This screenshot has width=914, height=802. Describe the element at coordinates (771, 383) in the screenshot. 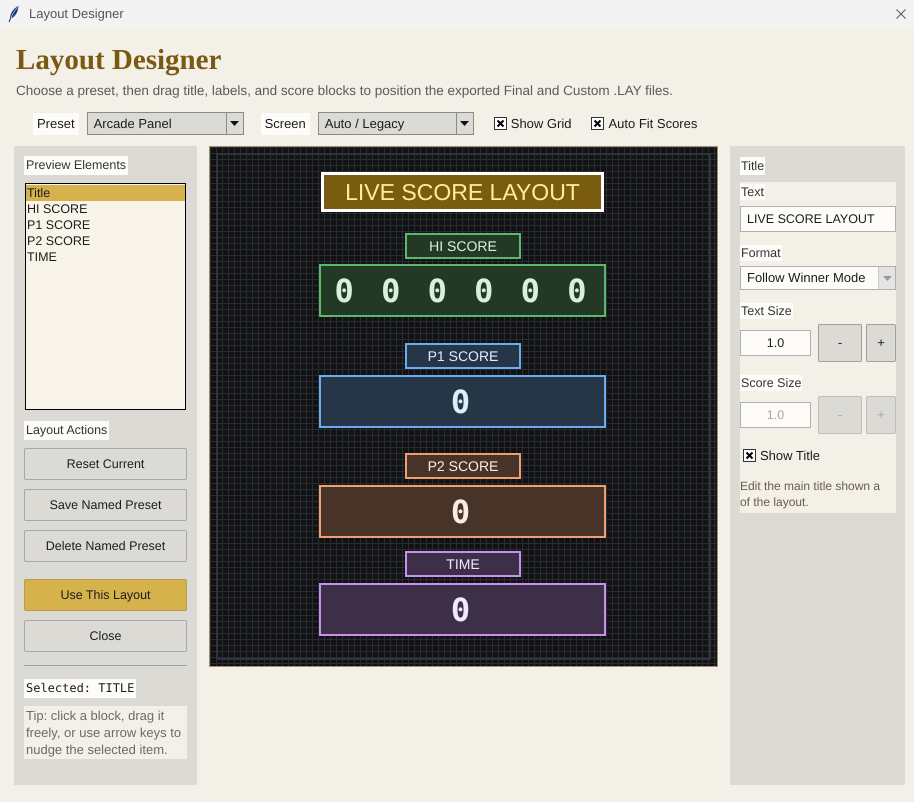

I see `field-label: Score Size` at that location.